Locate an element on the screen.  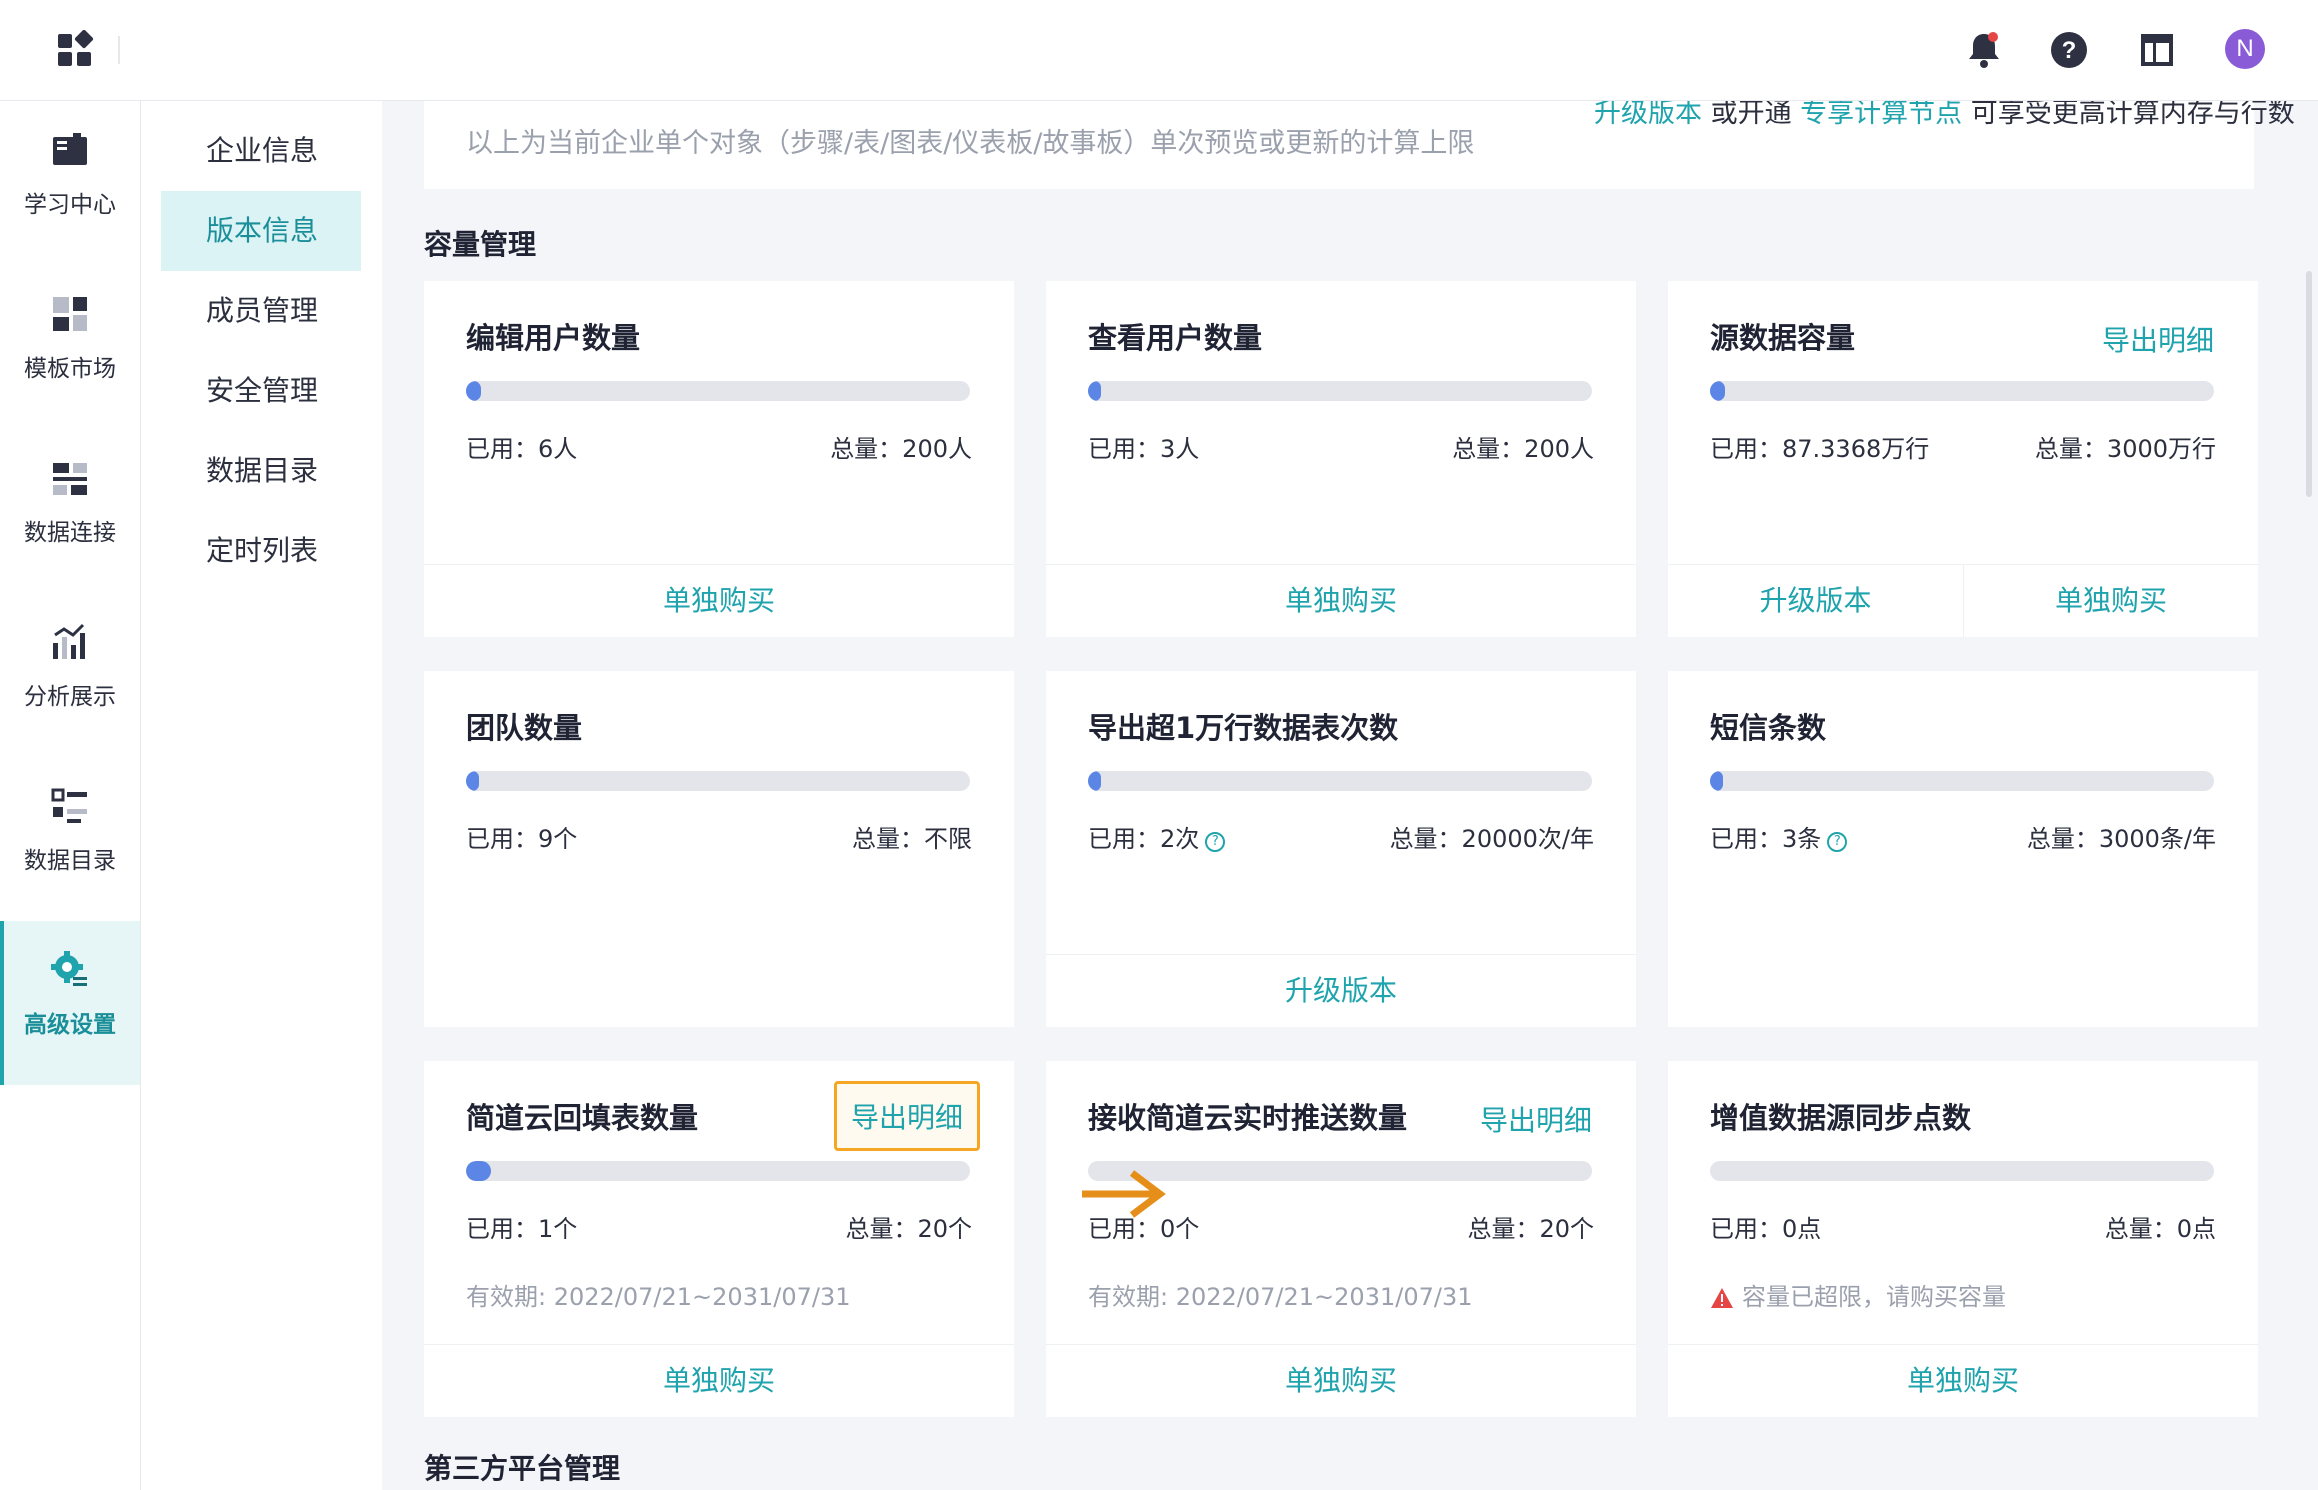
rail-label: 学习中心 is located at coordinates (70, 205).